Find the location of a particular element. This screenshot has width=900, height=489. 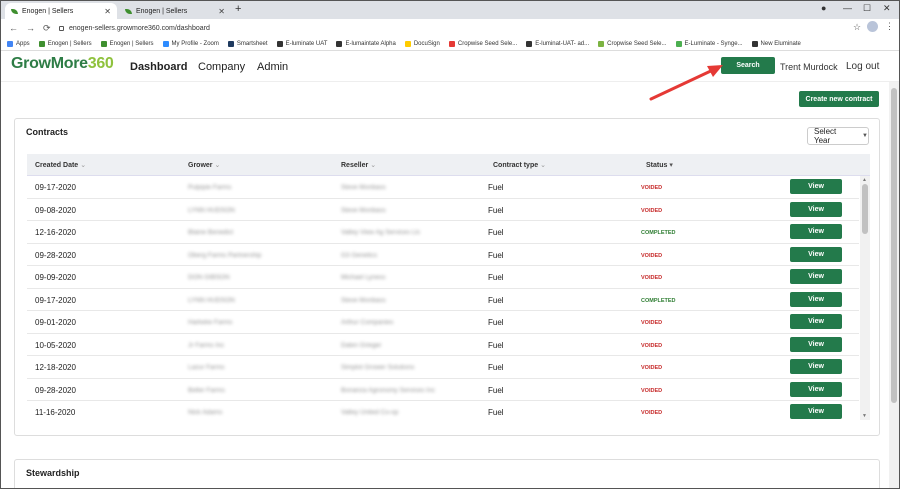

logo-number: 360 is located at coordinates (100, 63).